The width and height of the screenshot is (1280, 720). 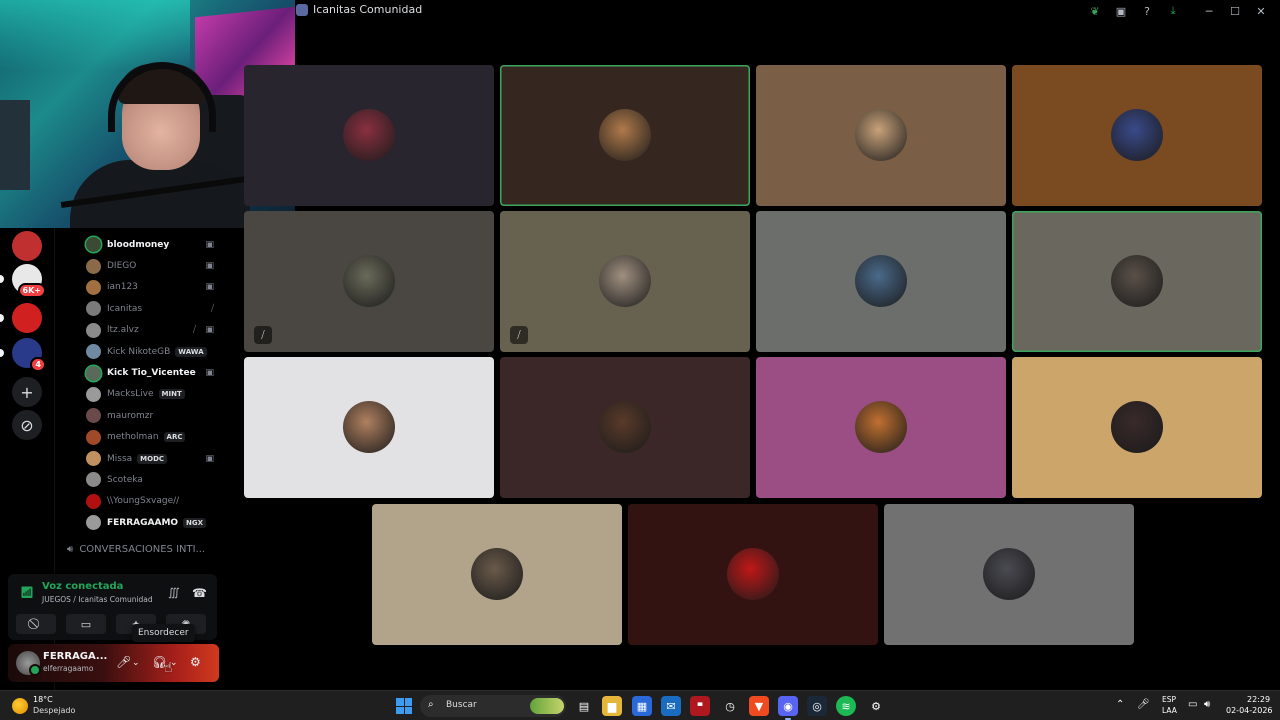 What do you see at coordinates (97, 599) in the screenshot?
I see `voice-channel-path: JUEGOS / Icanitas Comunidad` at bounding box center [97, 599].